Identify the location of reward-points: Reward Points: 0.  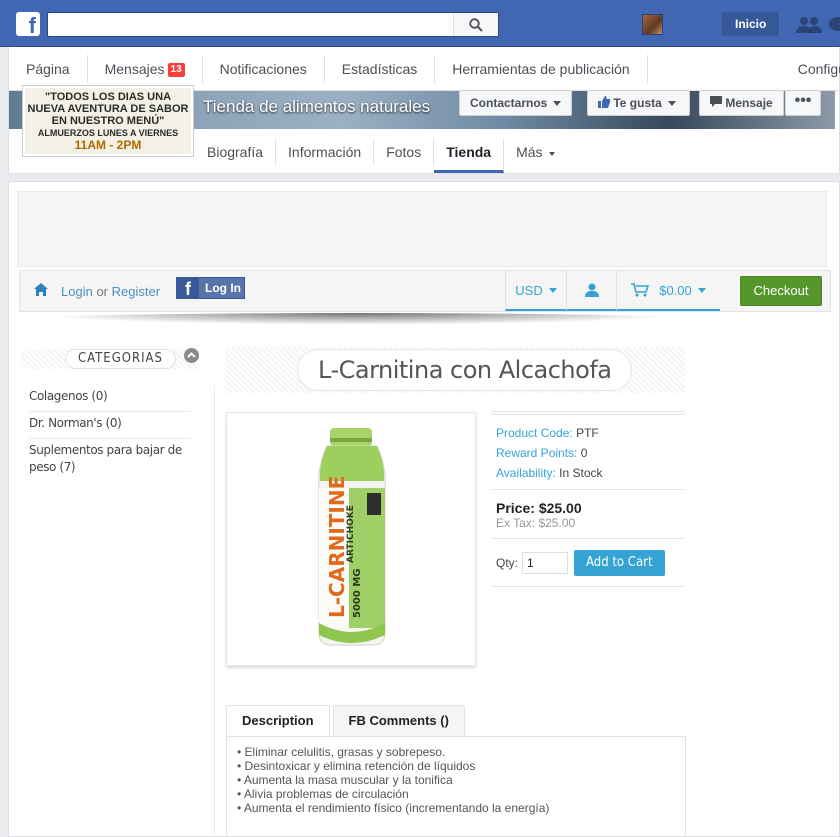
(590, 453).